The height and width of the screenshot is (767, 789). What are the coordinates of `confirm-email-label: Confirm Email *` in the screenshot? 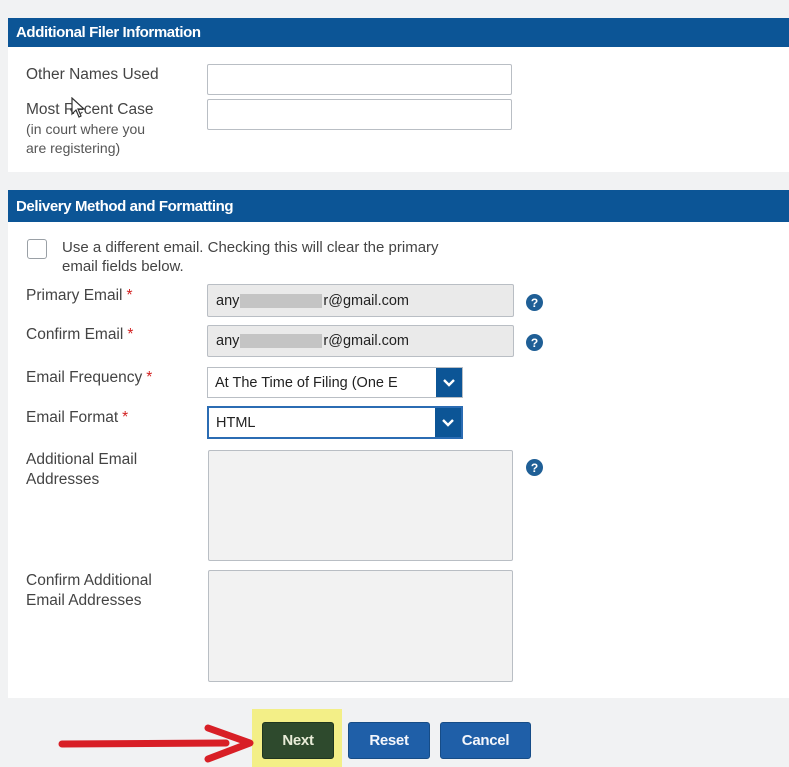 It's located at (80, 334).